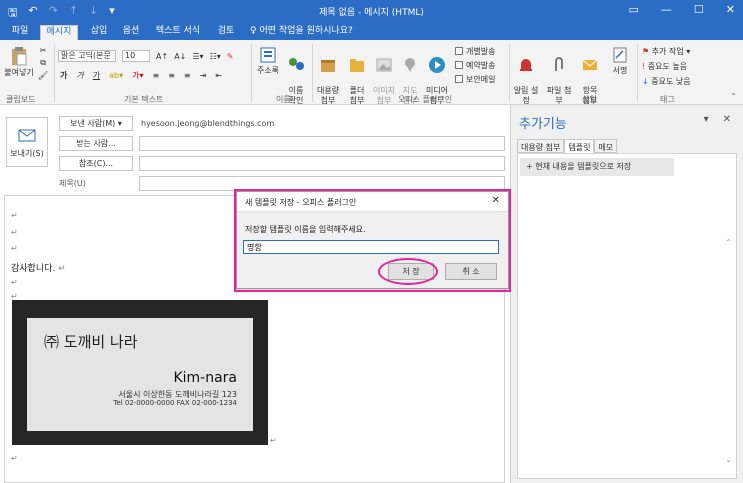  I want to click on font-row: 맑은 고딕(본문 10 A↑ A↓ ☰▾ ☷▾ ✎, so click(145, 56).